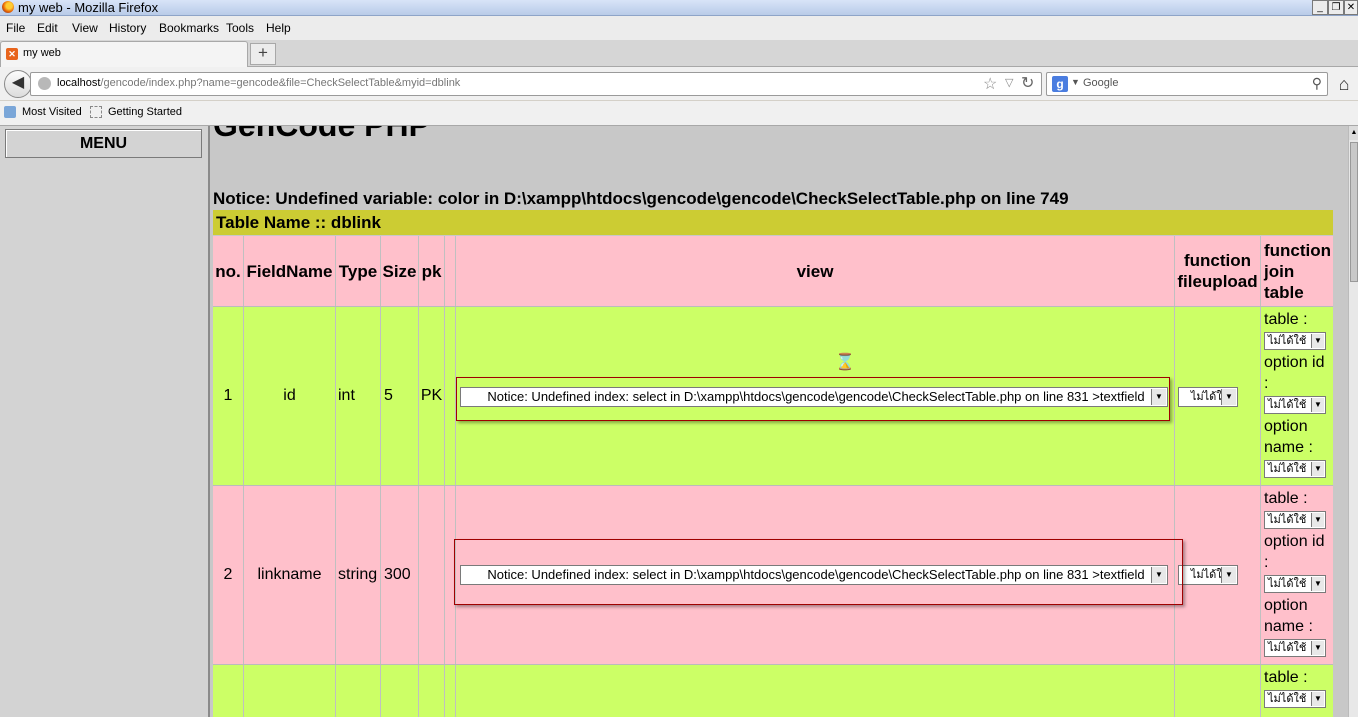 This screenshot has height=717, width=1358. What do you see at coordinates (145, 112) in the screenshot?
I see `bookmark-getting-started: Getting Started` at bounding box center [145, 112].